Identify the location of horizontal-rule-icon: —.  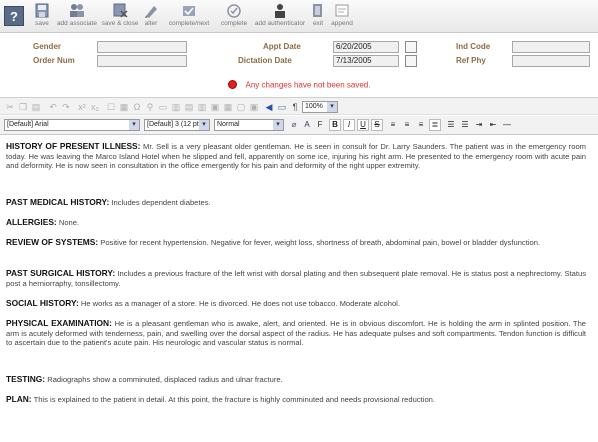
(507, 125).